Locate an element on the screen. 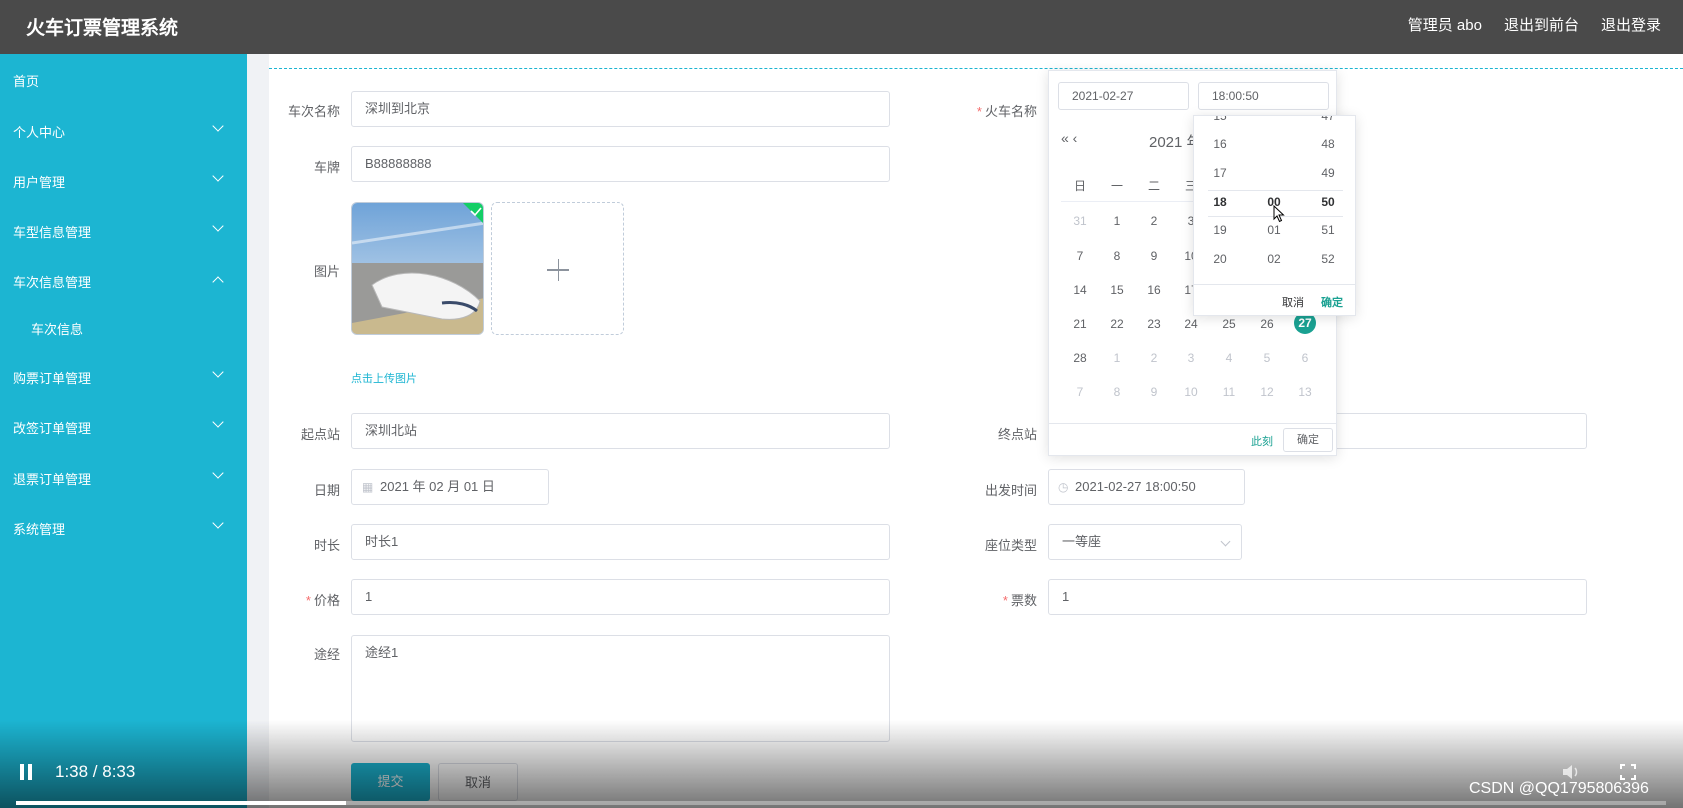  time-footer-divider is located at coordinates (1274, 284).